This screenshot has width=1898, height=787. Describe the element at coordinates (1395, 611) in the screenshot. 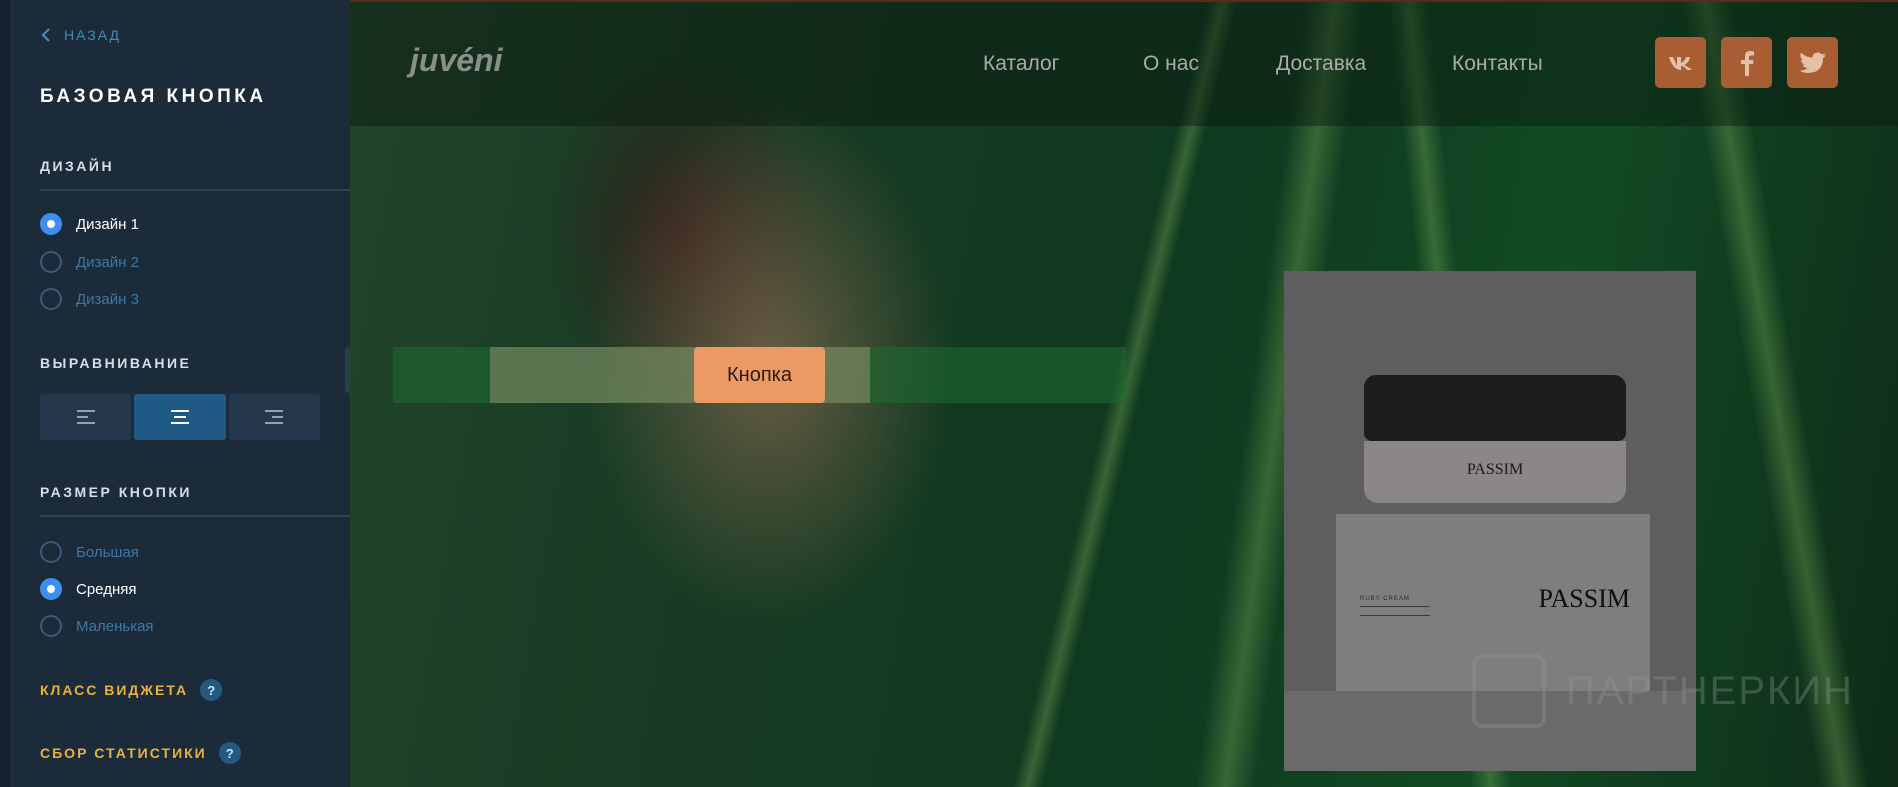

I see `box-fine-print` at that location.